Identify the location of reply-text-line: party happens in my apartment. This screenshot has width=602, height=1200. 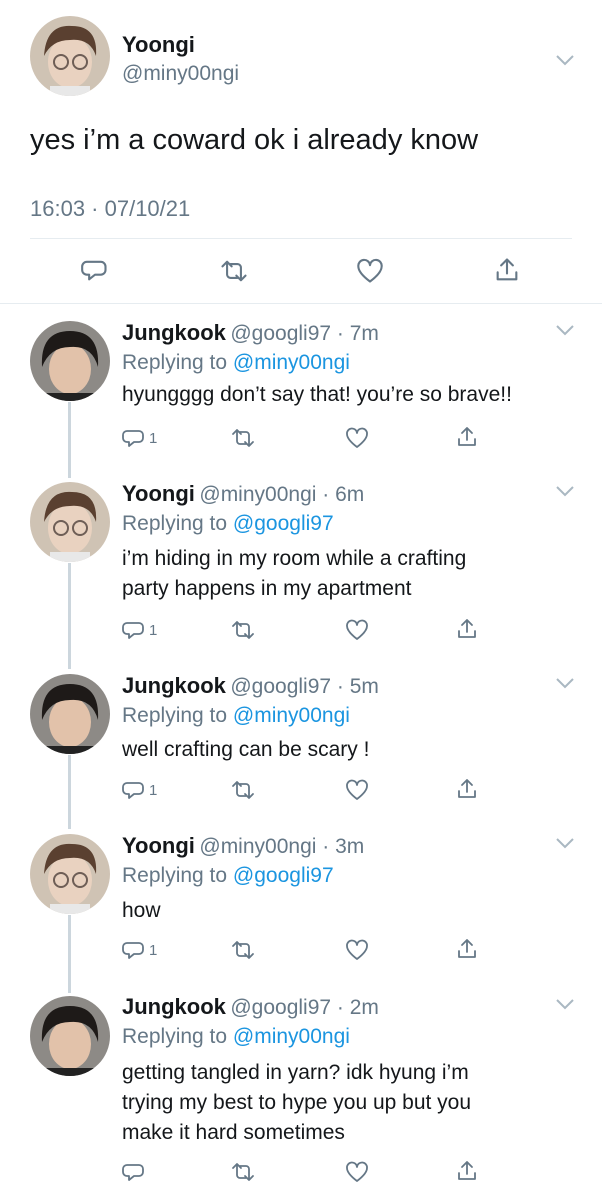
(267, 588).